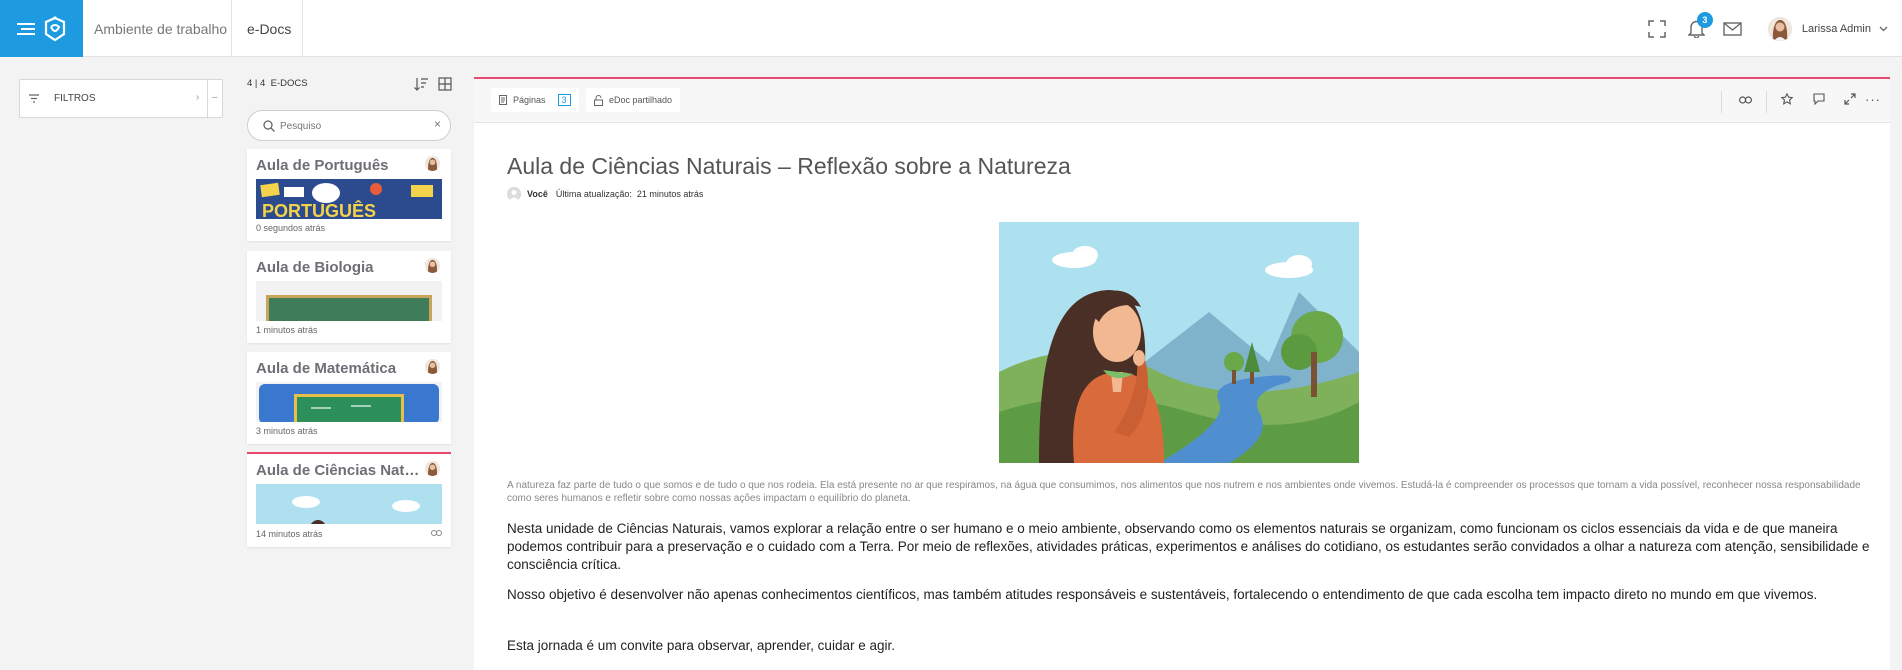 The image size is (1902, 670). What do you see at coordinates (437, 124) in the screenshot?
I see `clear-search-icon: ×` at bounding box center [437, 124].